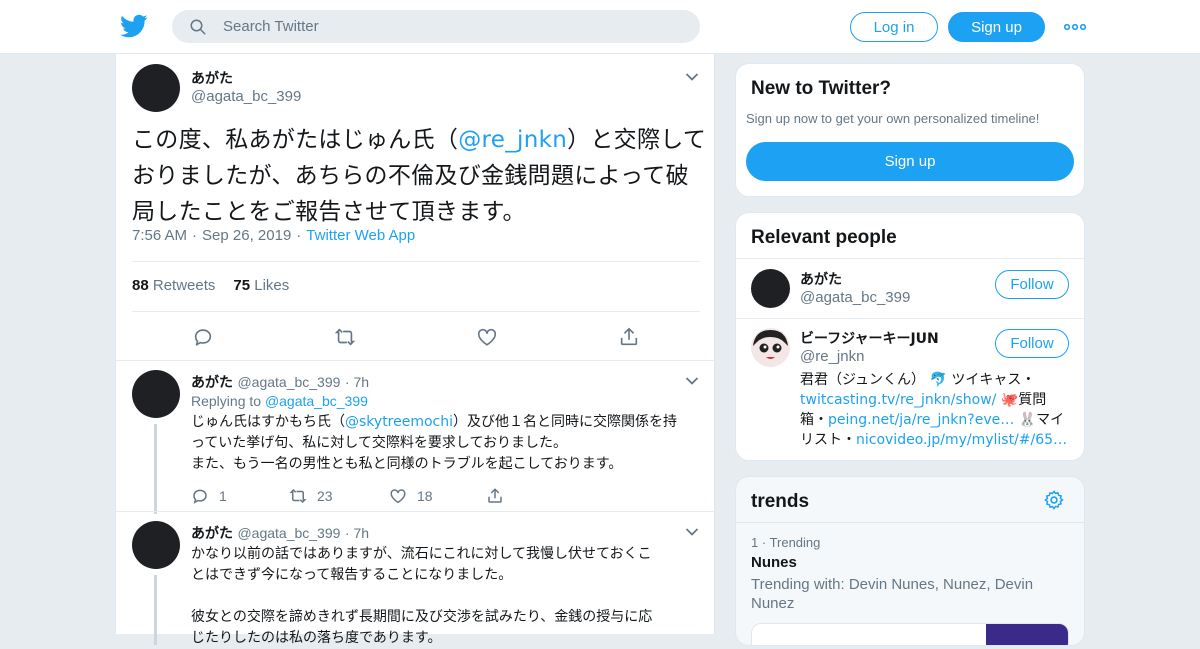  Describe the element at coordinates (212, 78) in the screenshot. I see `tweet-author-name: あがた` at that location.